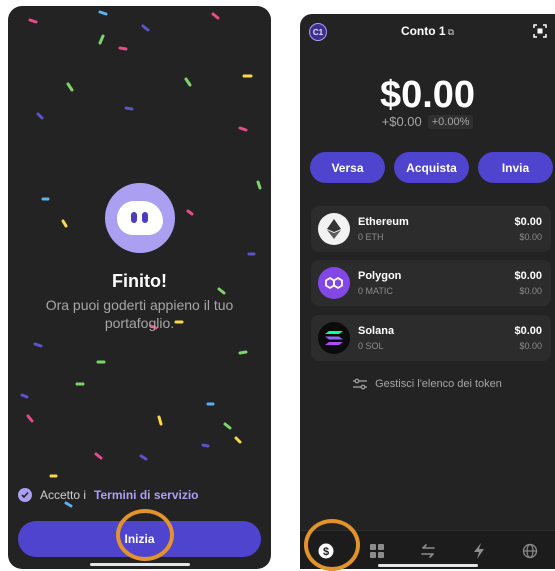 The image size is (555, 571). Describe the element at coordinates (540, 31) in the screenshot. I see `qr-scan-icon` at that location.